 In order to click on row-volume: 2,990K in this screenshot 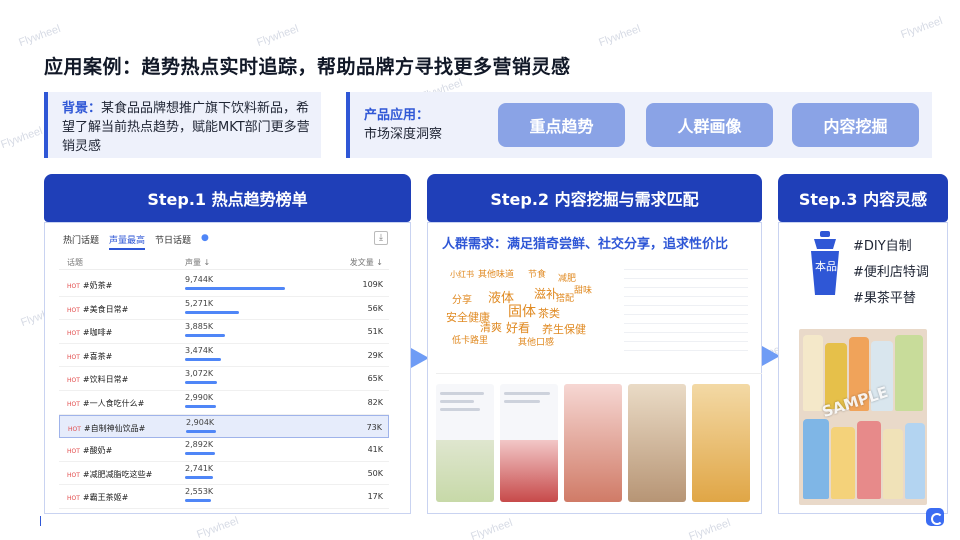, I will do `click(199, 397)`.